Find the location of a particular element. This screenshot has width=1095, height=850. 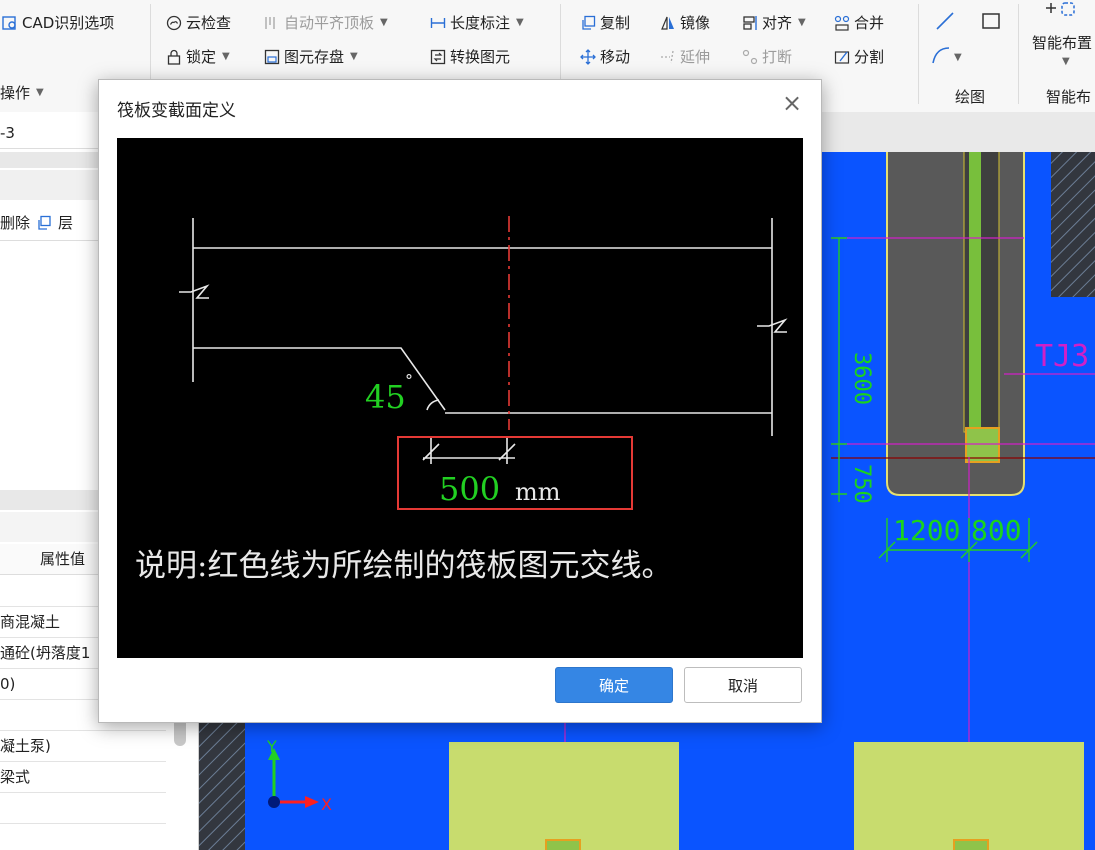

dimension-line is located at coordinates (839, 369).